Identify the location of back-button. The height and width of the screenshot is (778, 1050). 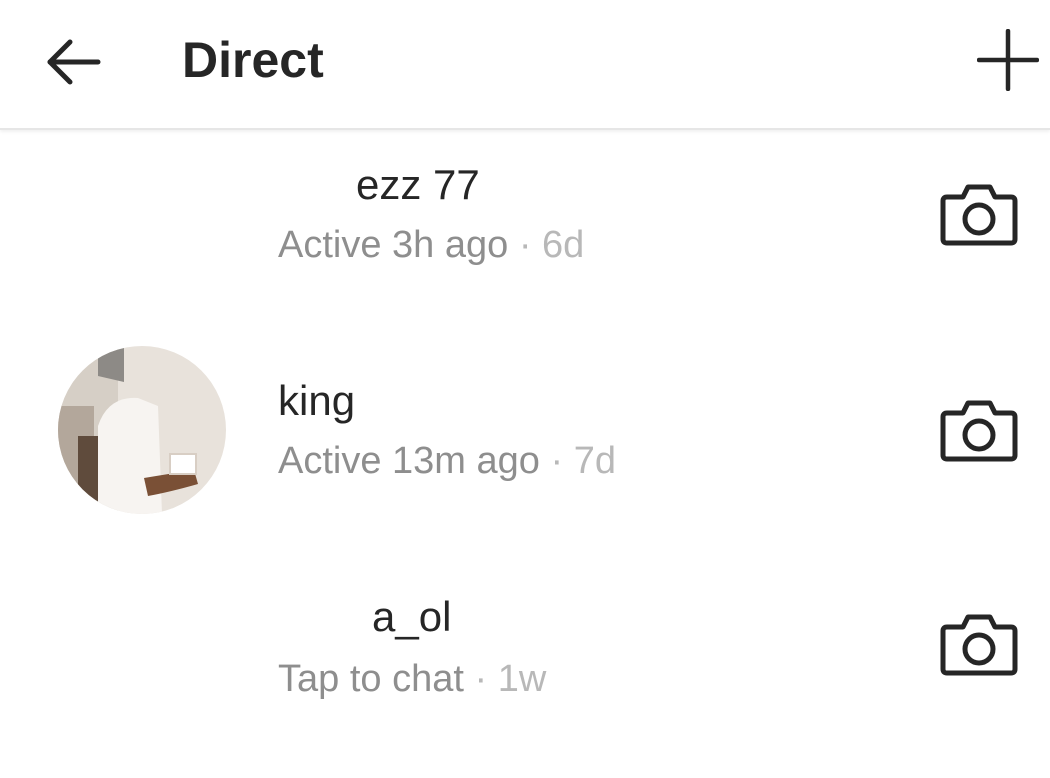
(72, 62).